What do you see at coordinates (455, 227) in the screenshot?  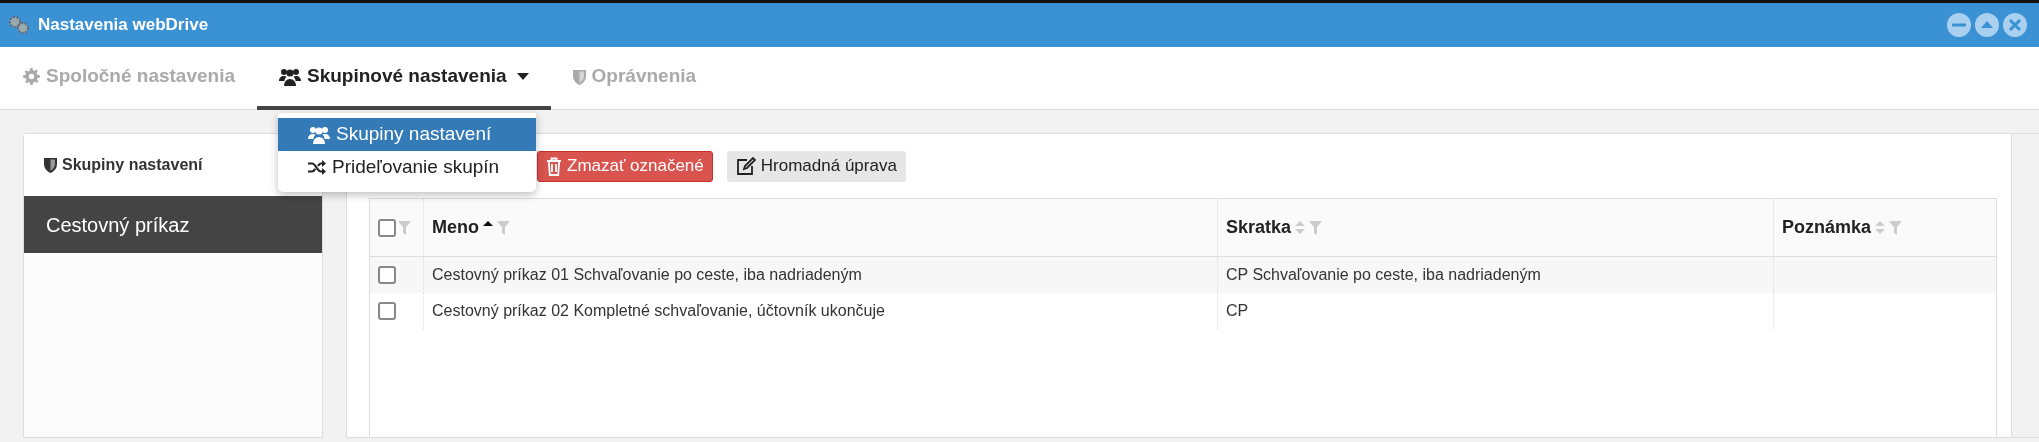 I see `column-header: Meno` at bounding box center [455, 227].